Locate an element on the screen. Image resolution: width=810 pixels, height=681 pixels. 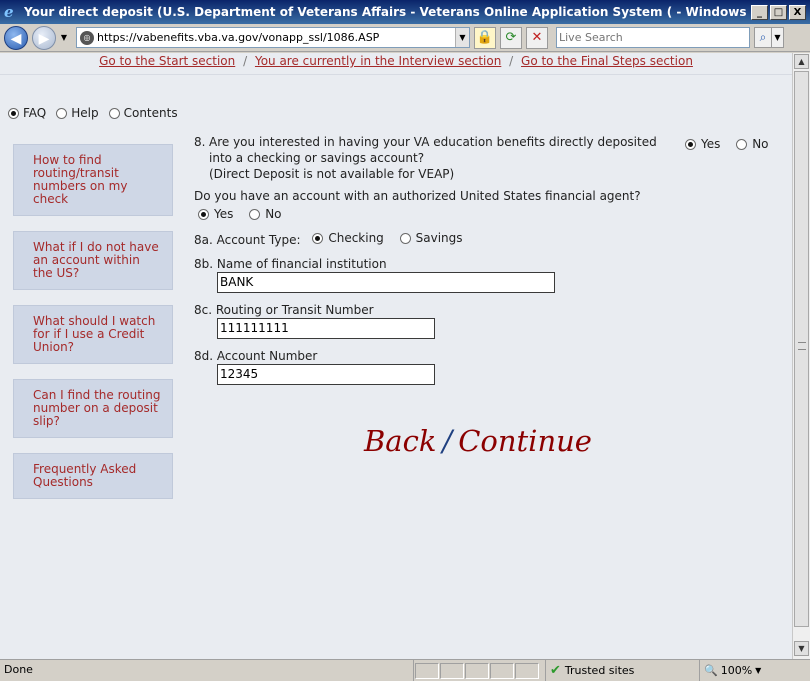
start-section-link: Go to the Start section is located at coordinates (167, 61).